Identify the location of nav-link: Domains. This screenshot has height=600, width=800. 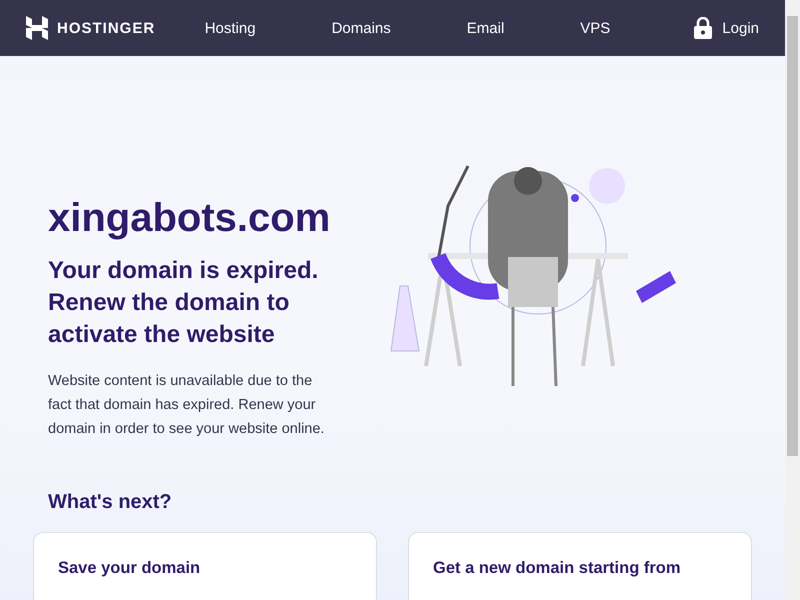
(361, 28).